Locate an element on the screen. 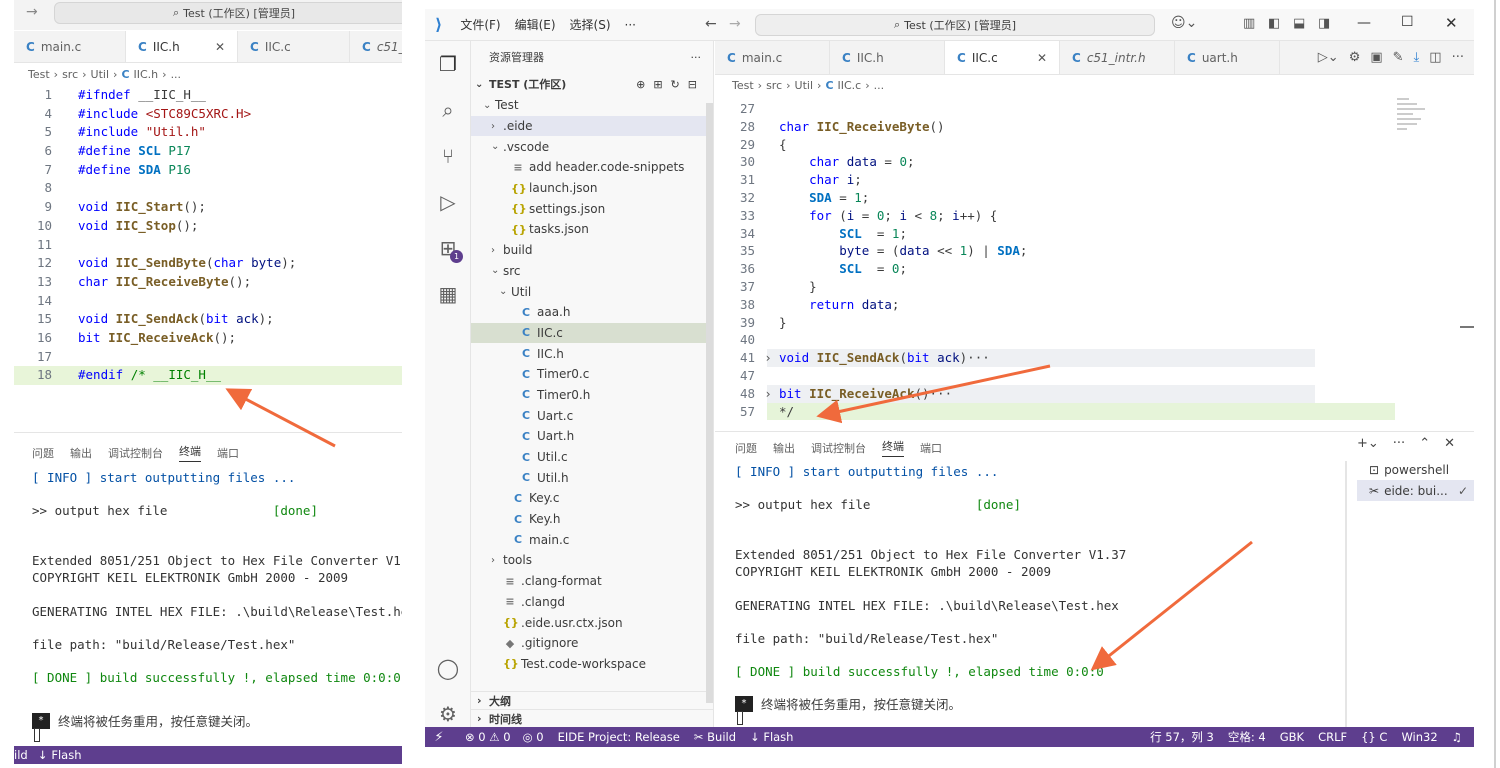 This screenshot has height=768, width=1500. errors-status: ⊗ 0 ⚠ 0 is located at coordinates (488, 737).